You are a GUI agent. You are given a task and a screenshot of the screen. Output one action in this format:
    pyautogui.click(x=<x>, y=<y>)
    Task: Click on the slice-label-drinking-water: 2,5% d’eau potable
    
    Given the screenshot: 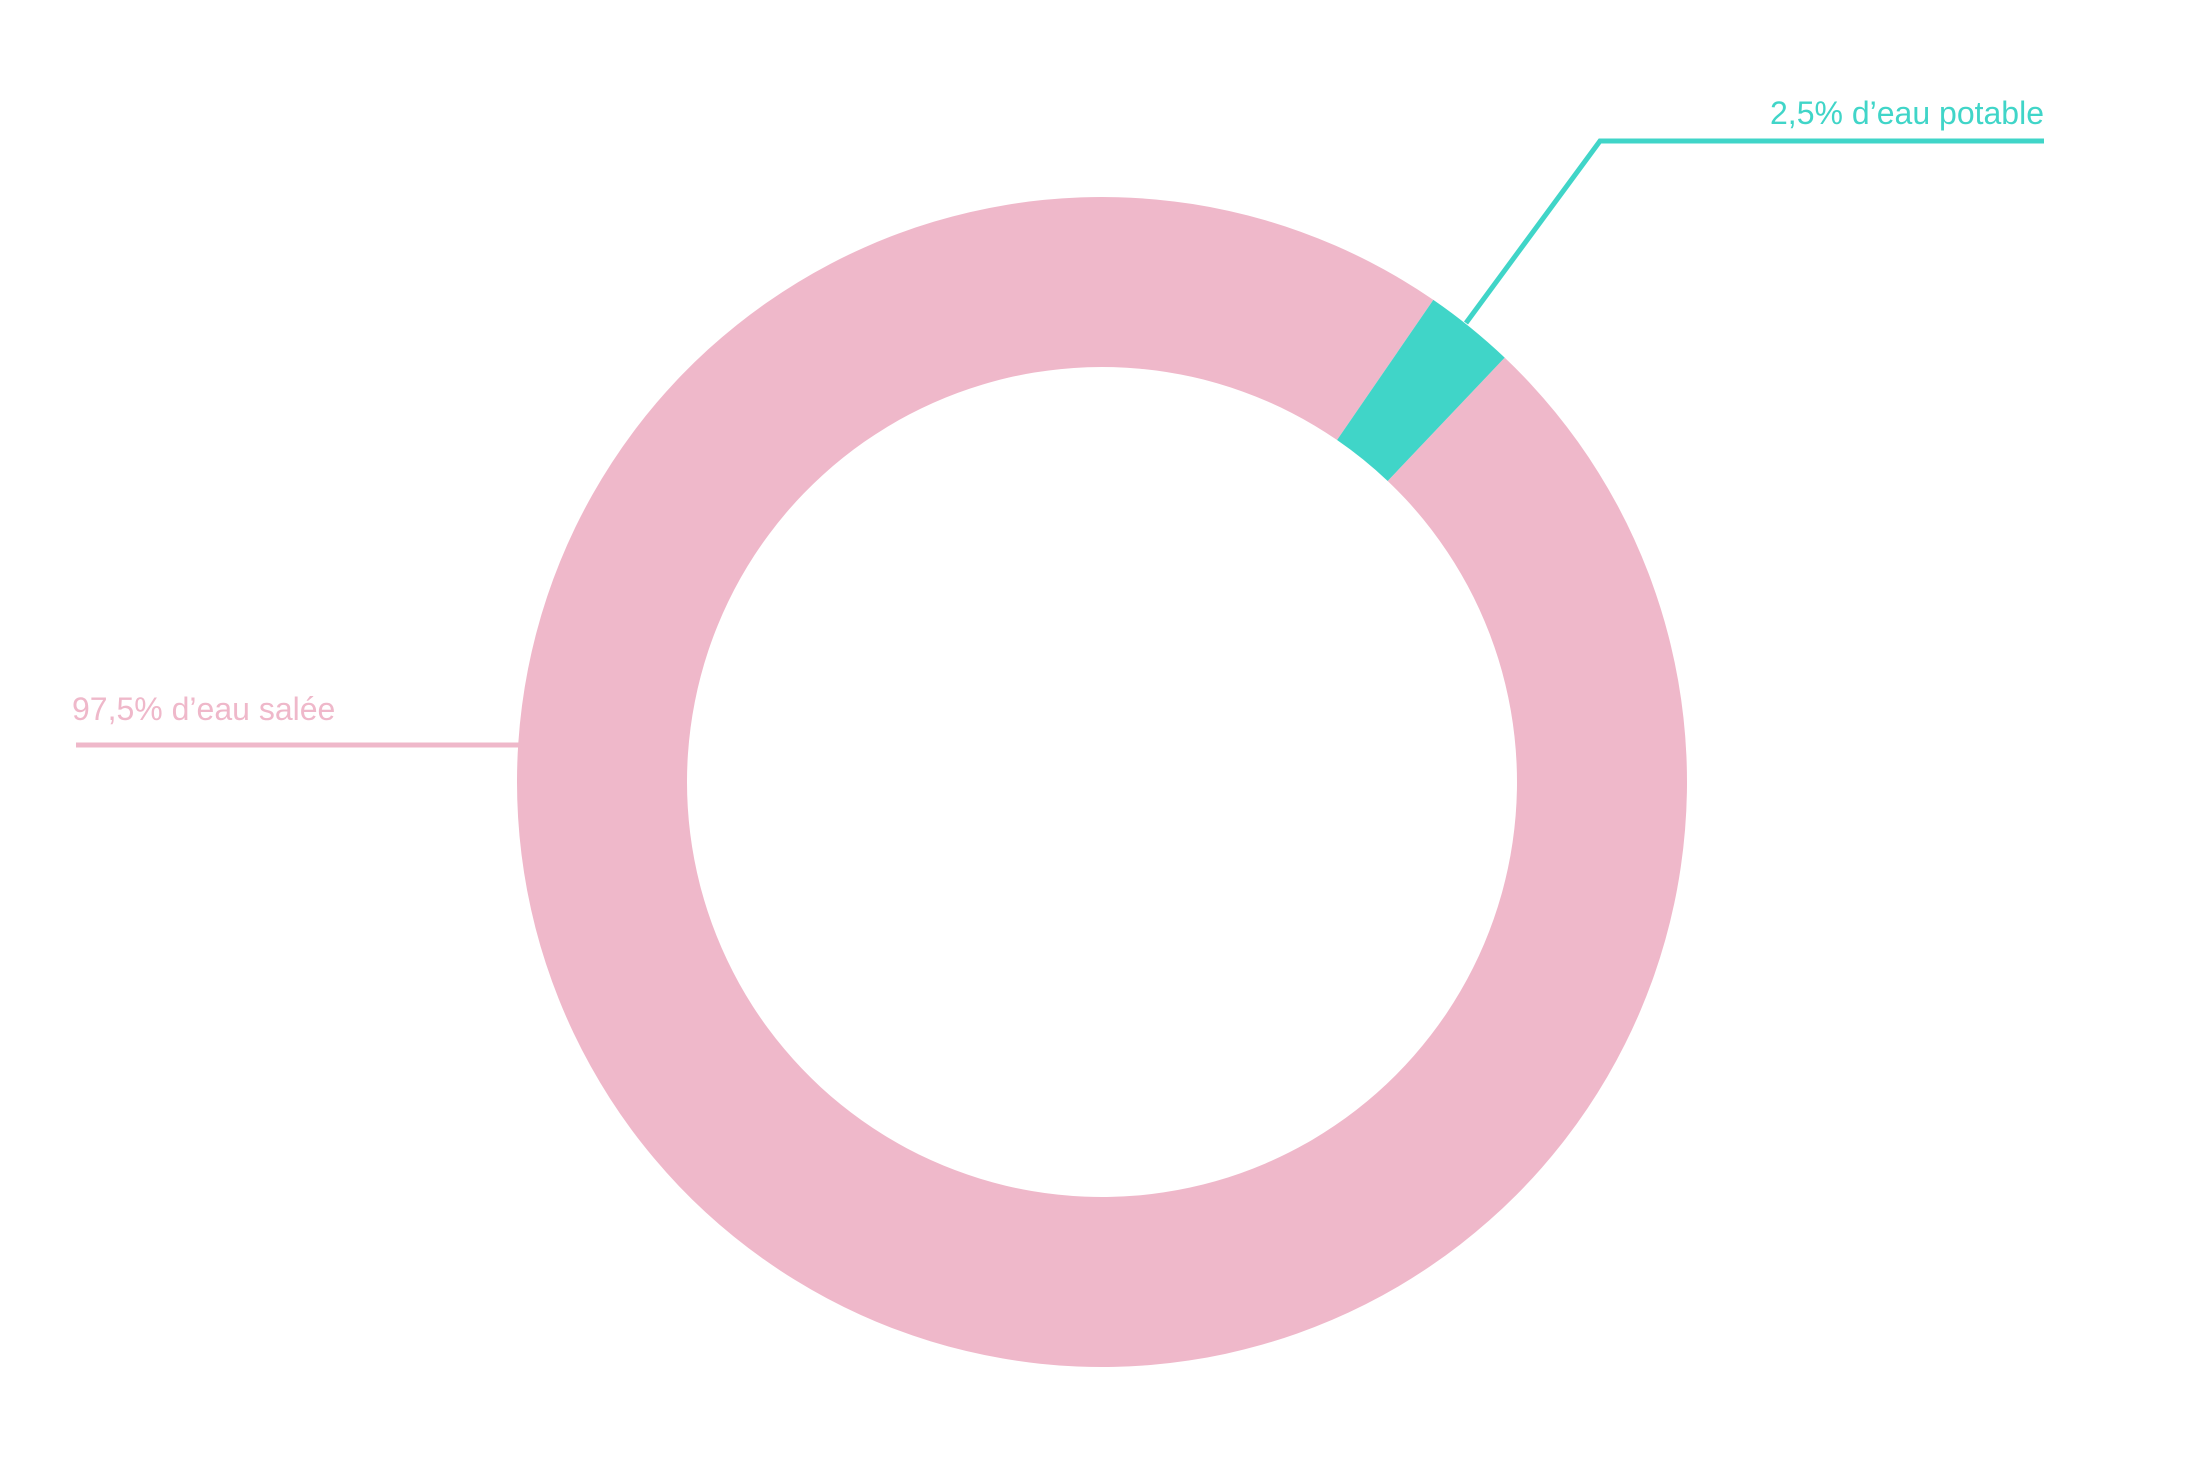 What is the action you would take?
    pyautogui.click(x=1907, y=113)
    